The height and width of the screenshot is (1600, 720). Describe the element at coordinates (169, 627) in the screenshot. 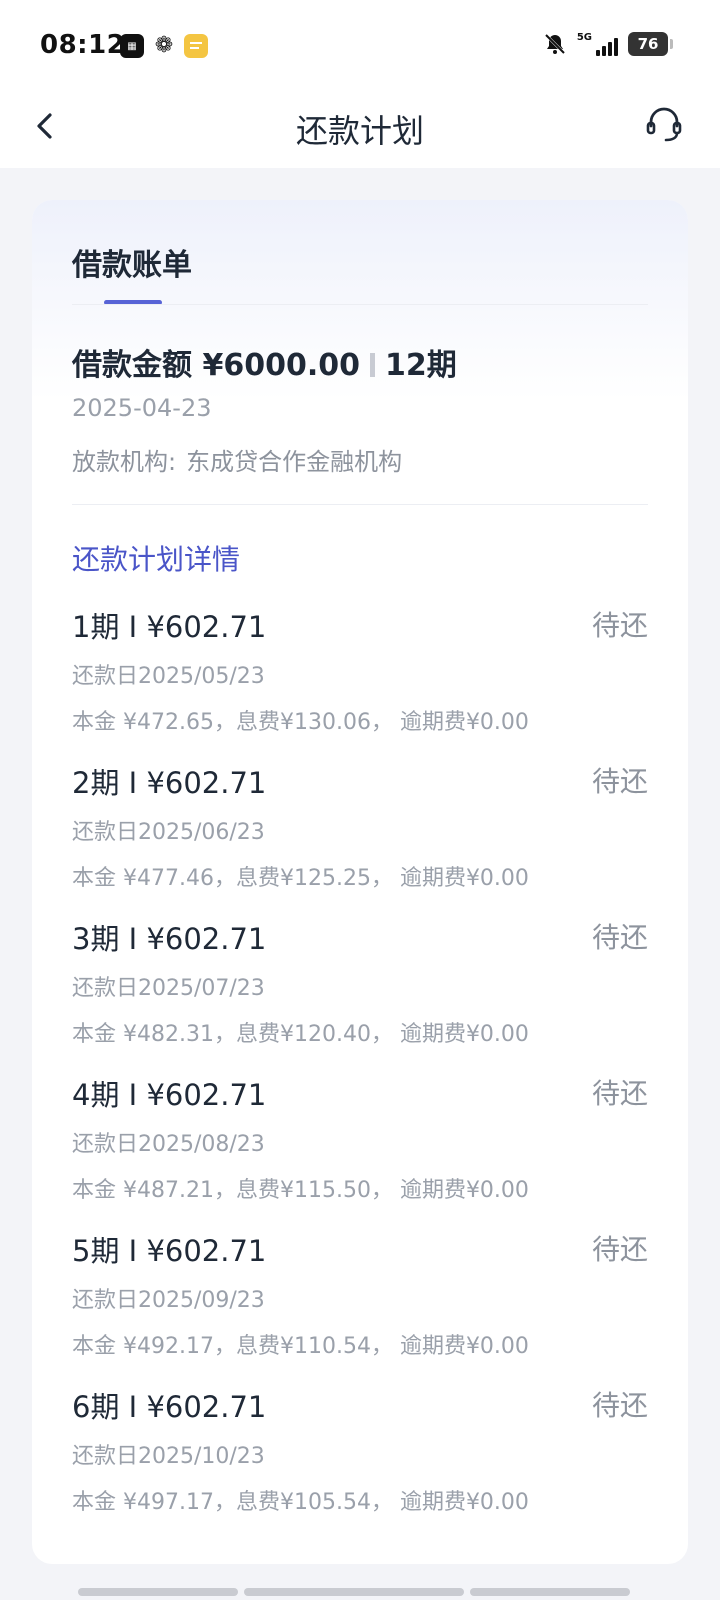

I see `period-amount: 1期 I ¥602.71` at that location.